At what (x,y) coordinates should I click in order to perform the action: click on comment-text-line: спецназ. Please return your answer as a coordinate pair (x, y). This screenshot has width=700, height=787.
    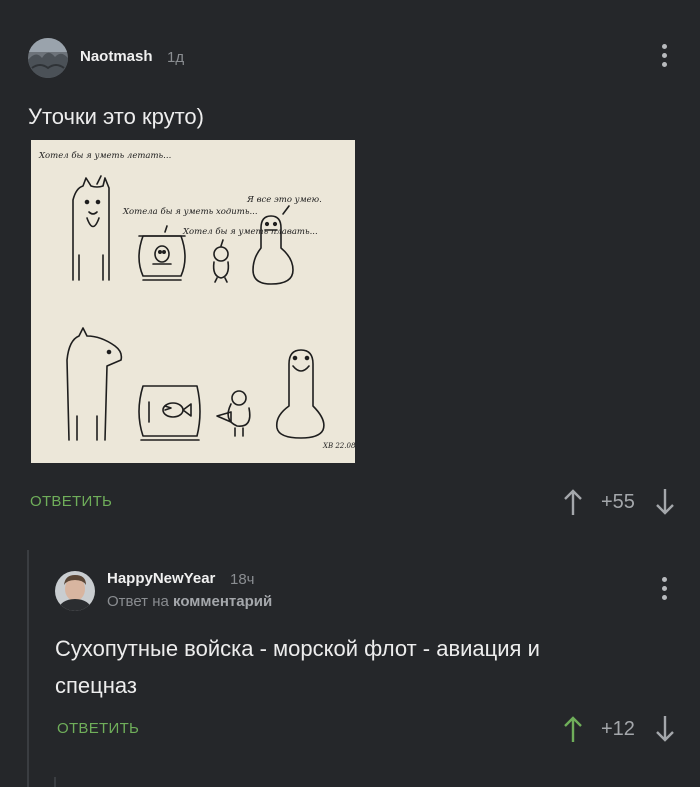
    Looking at the image, I should click on (96, 685).